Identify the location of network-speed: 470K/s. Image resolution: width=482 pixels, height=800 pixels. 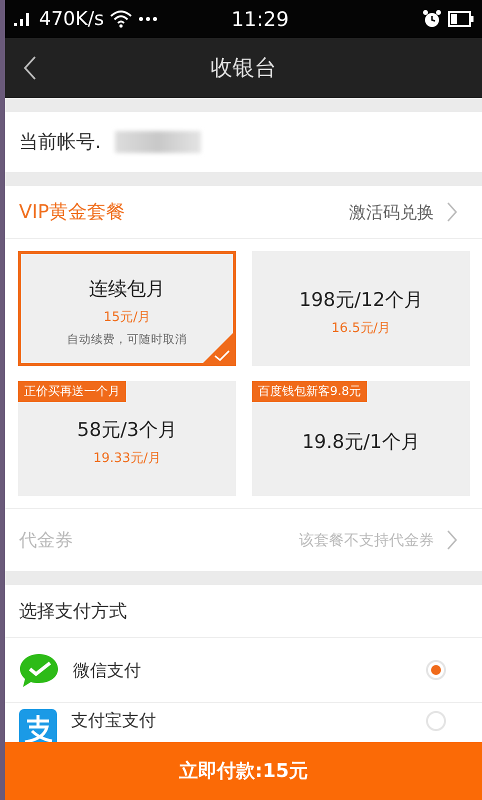
(71, 19).